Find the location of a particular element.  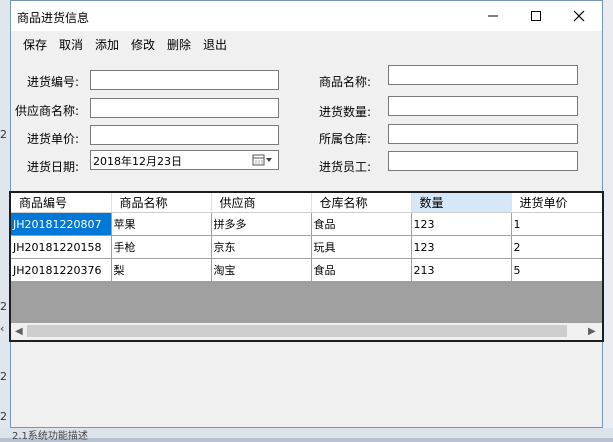

title-bar: 商品进货信息 is located at coordinates (306, 16).